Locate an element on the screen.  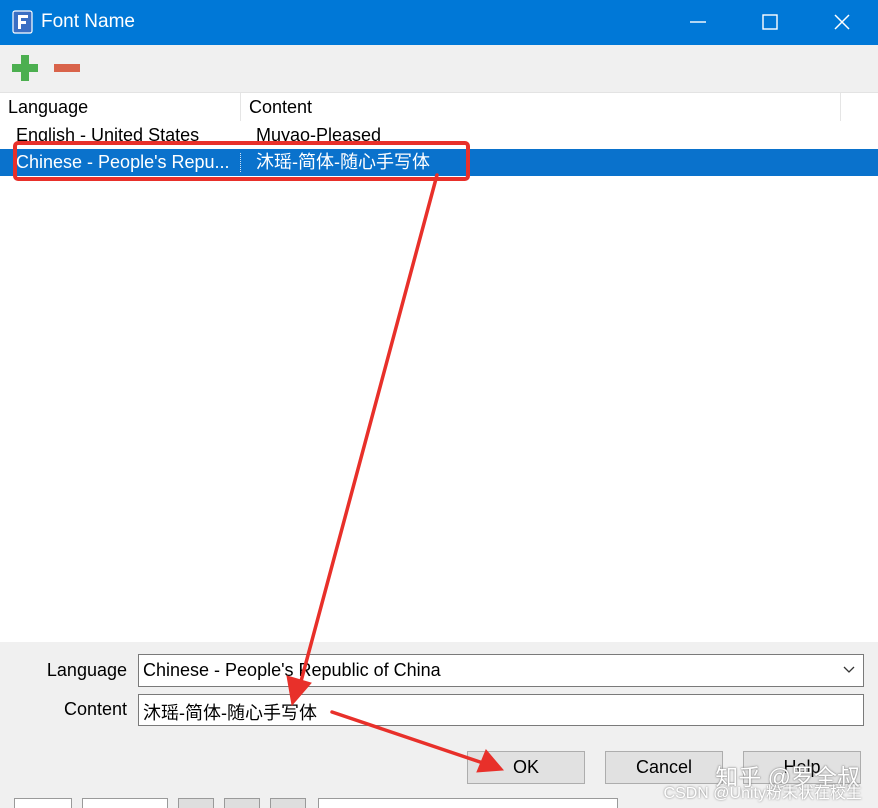
close-icon is located at coordinates (842, 22).